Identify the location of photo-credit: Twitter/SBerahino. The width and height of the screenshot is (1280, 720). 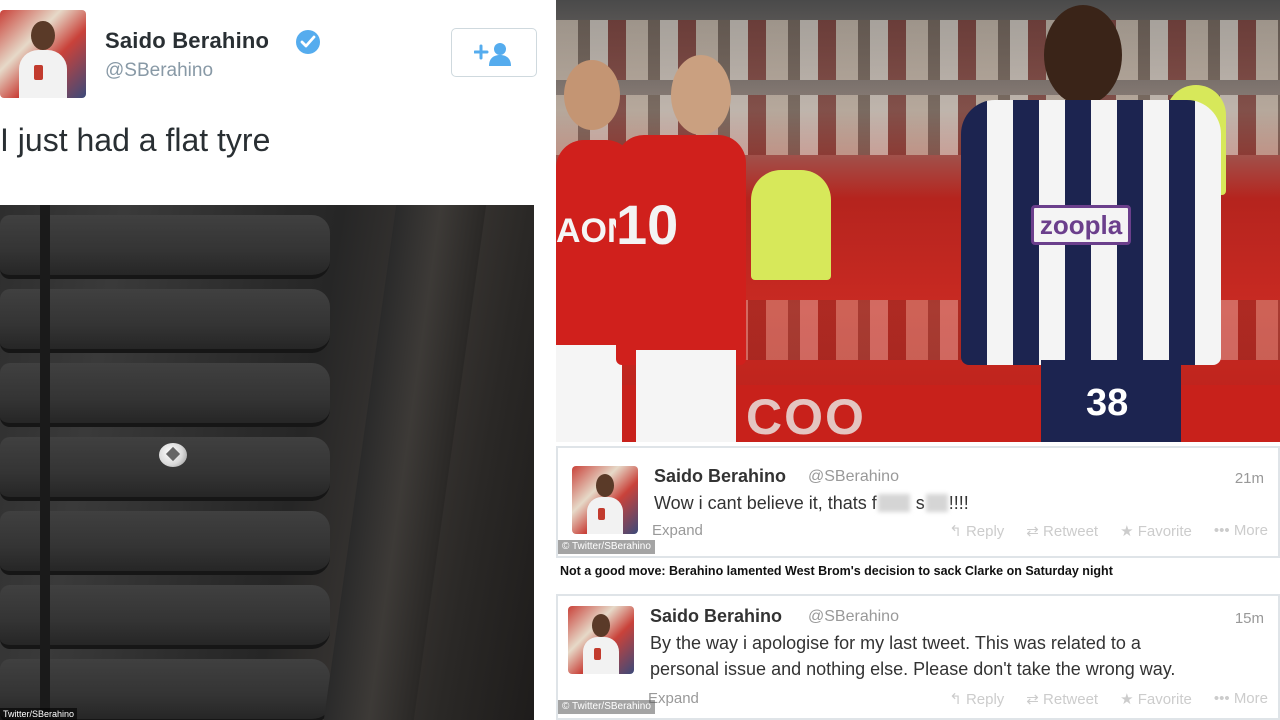
(39, 714).